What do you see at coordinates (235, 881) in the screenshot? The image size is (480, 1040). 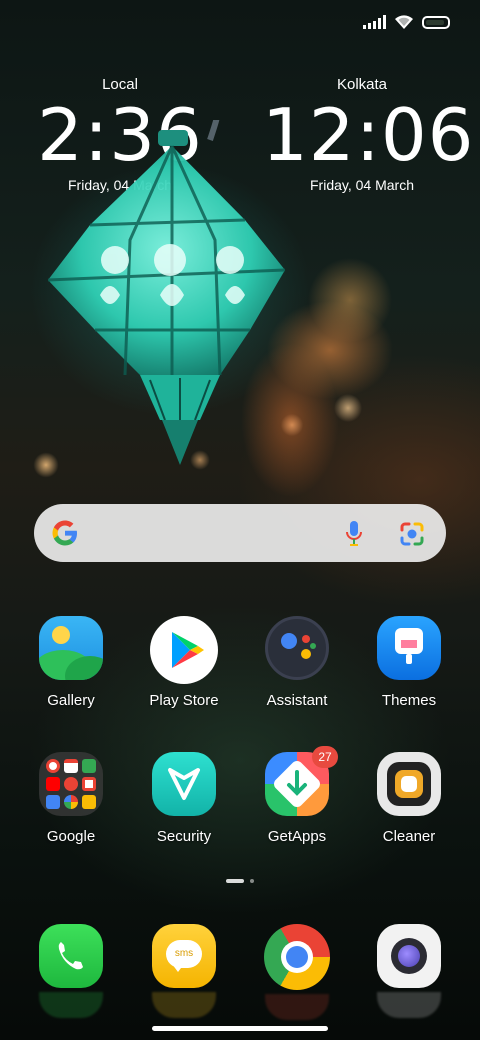 I see `page-dot-active` at bounding box center [235, 881].